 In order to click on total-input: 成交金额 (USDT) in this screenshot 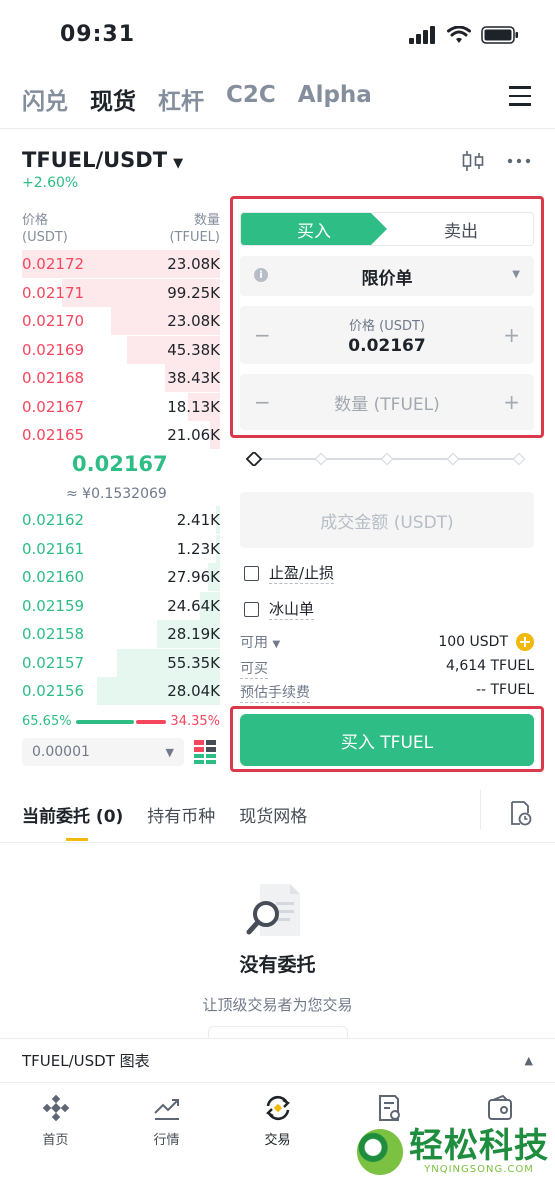, I will do `click(387, 520)`.